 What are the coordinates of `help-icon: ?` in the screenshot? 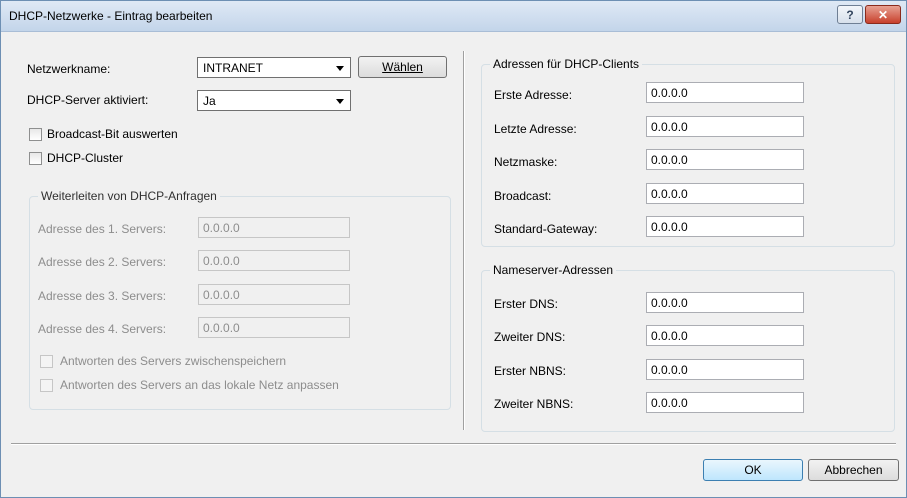 It's located at (850, 14).